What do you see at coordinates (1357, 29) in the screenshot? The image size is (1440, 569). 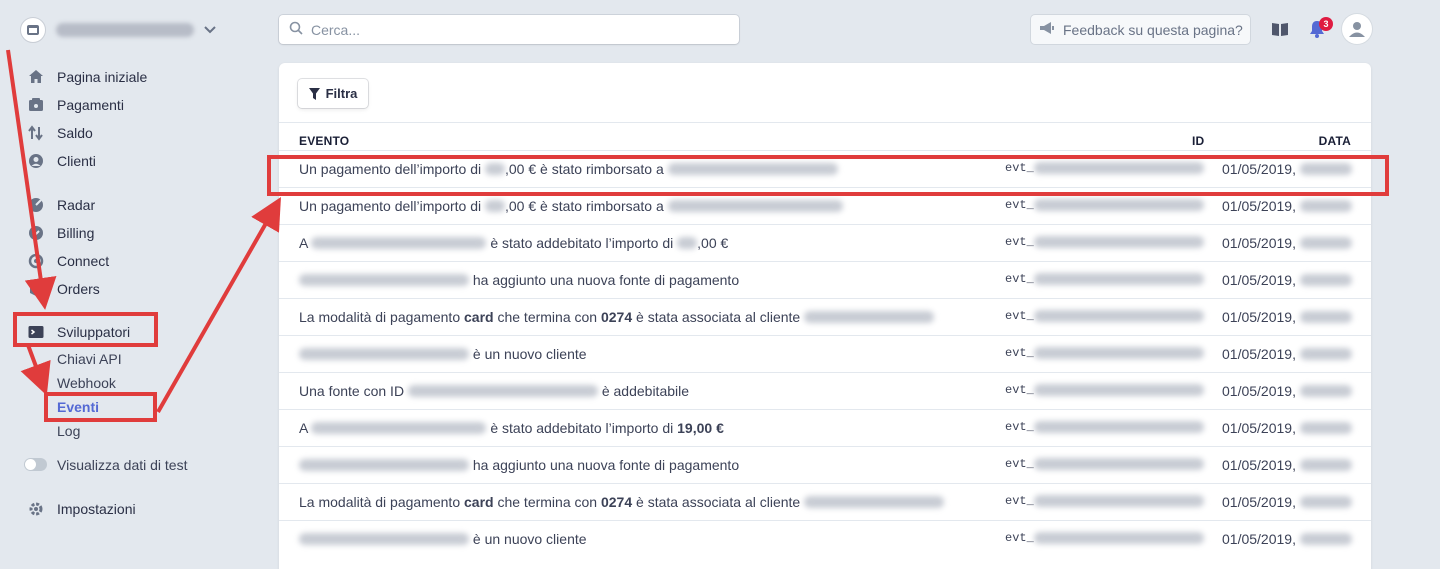 I see `user-avatar` at bounding box center [1357, 29].